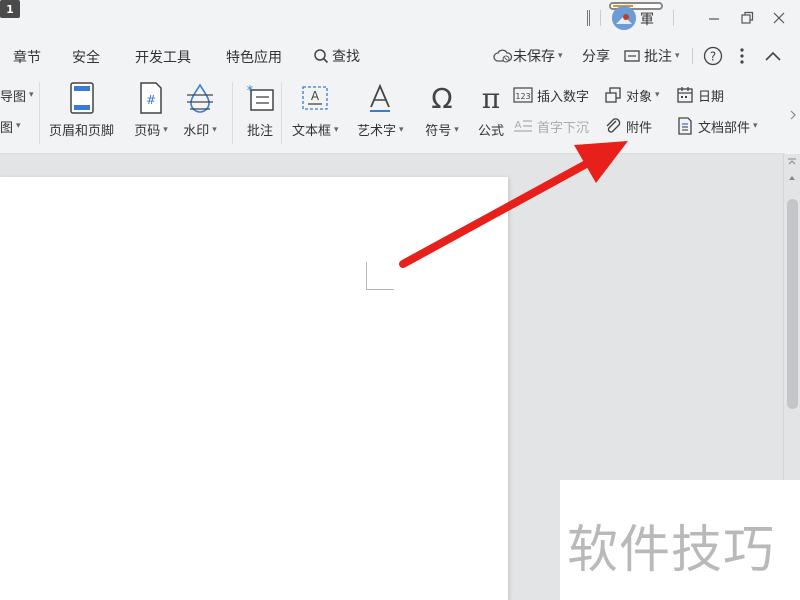 Image resolution: width=800 pixels, height=600 pixels. Describe the element at coordinates (613, 95) in the screenshot. I see `object-icon` at that location.